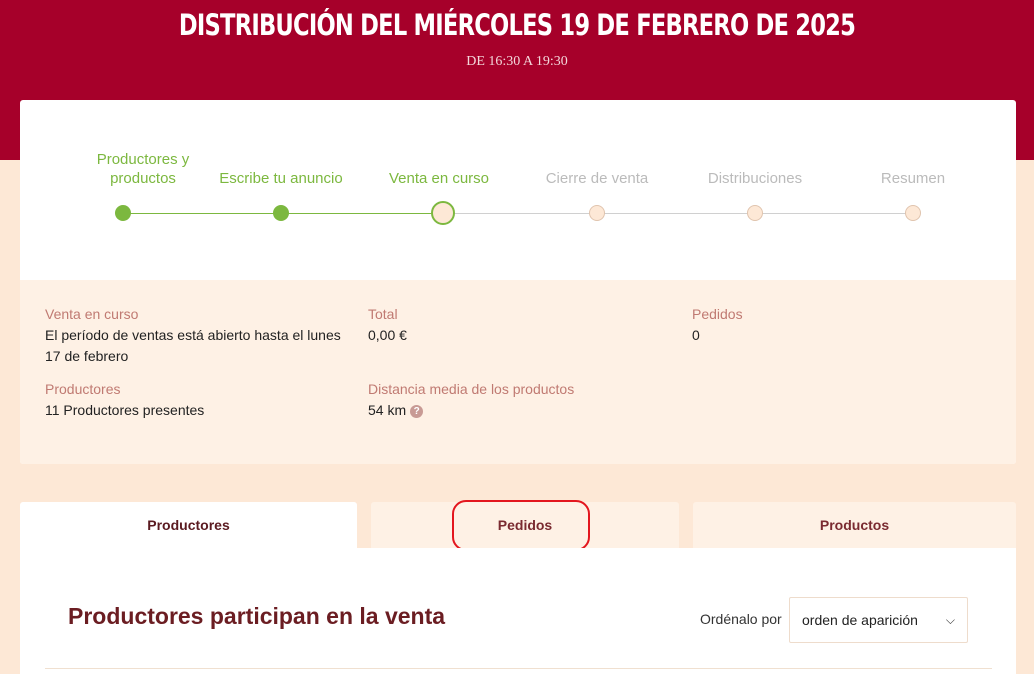  Describe the element at coordinates (188, 525) in the screenshot. I see `tab-productores: Productores` at that location.